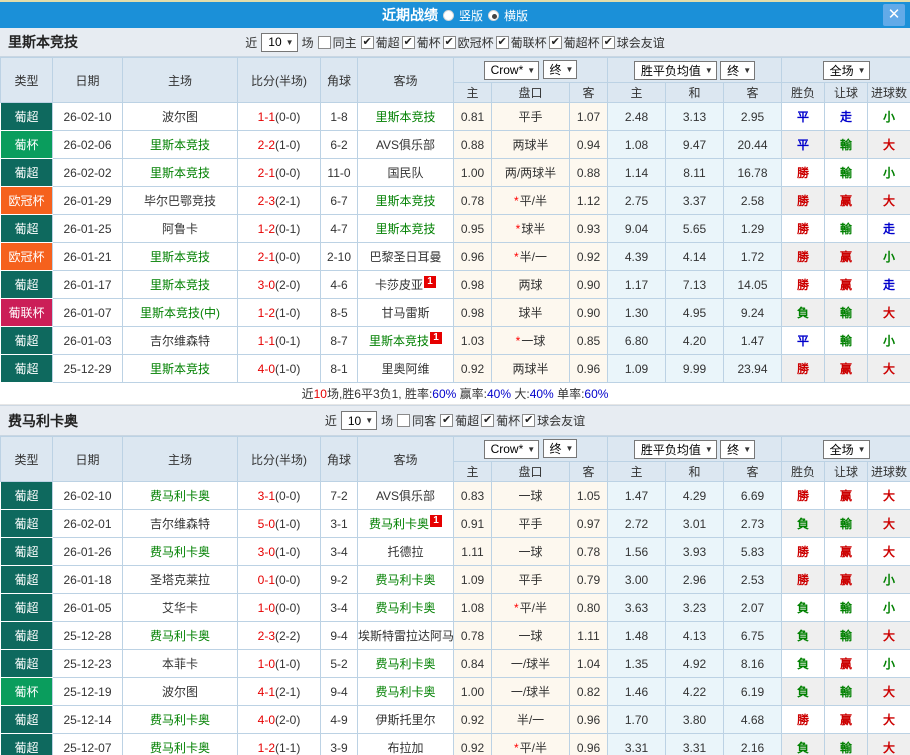 Image resolution: width=910 pixels, height=755 pixels. Describe the element at coordinates (266, 691) in the screenshot. I see `fulltime-score: 4-1` at that location.